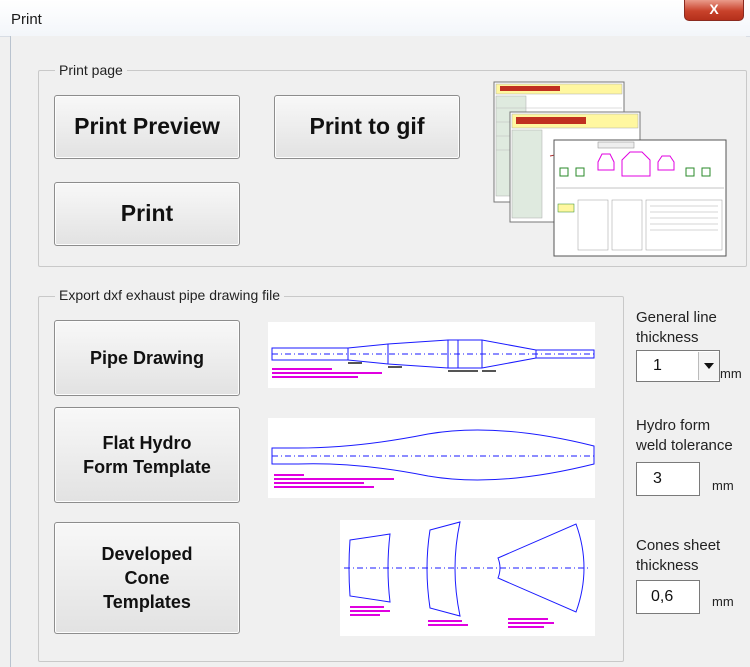  What do you see at coordinates (147, 442) in the screenshot?
I see `flat-hydro-label-line1: Flat Hydro` at bounding box center [147, 442].